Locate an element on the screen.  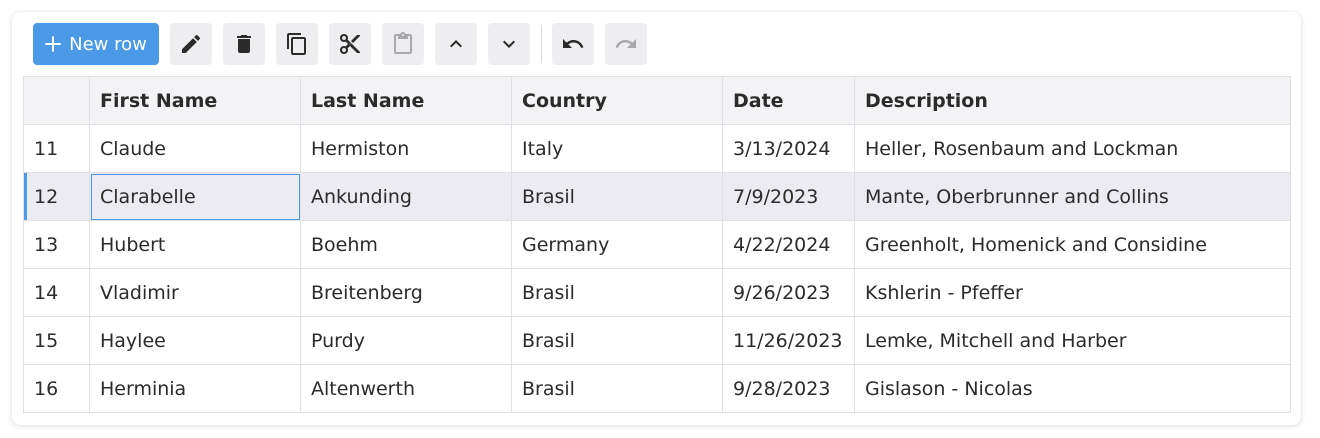
description-cell: Greenholt, Homenick and Considine is located at coordinates (1072, 244).